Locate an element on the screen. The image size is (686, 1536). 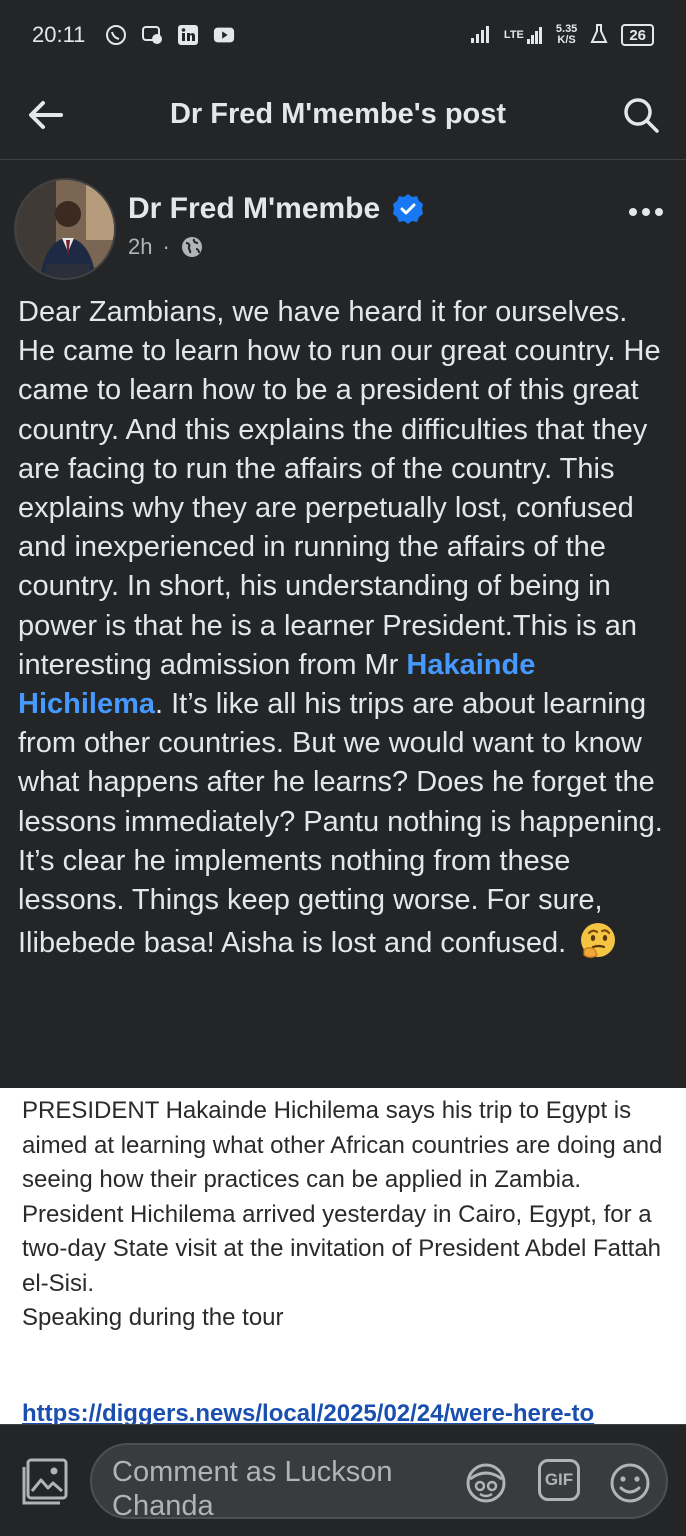
avatar-sticker-icon is located at coordinates (486, 1483).